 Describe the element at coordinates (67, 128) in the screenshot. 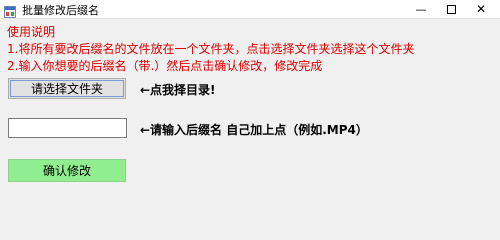

I see `suffix-input` at that location.